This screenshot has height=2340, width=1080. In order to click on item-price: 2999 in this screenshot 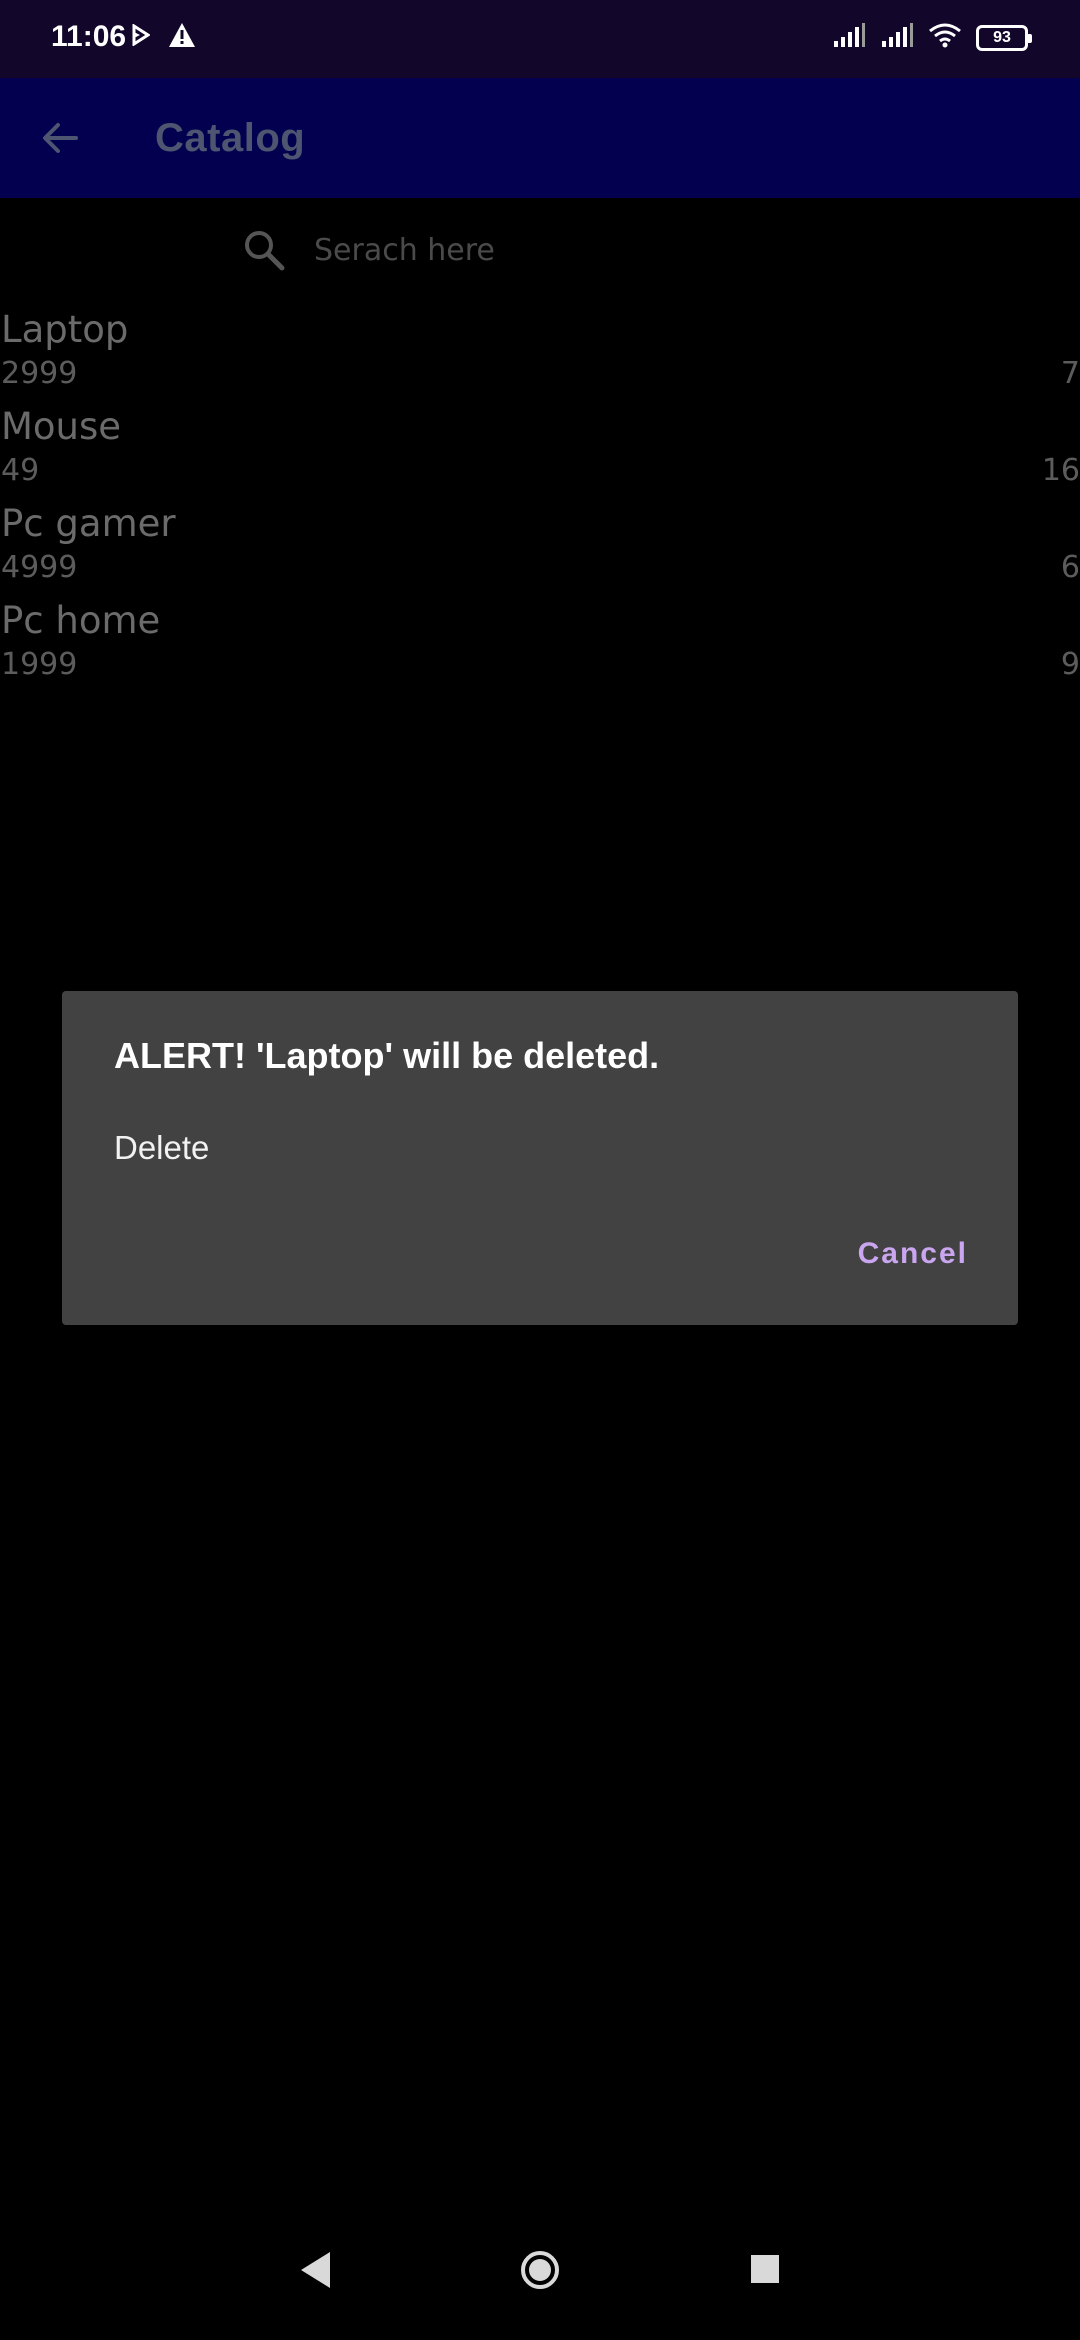, I will do `click(39, 373)`.